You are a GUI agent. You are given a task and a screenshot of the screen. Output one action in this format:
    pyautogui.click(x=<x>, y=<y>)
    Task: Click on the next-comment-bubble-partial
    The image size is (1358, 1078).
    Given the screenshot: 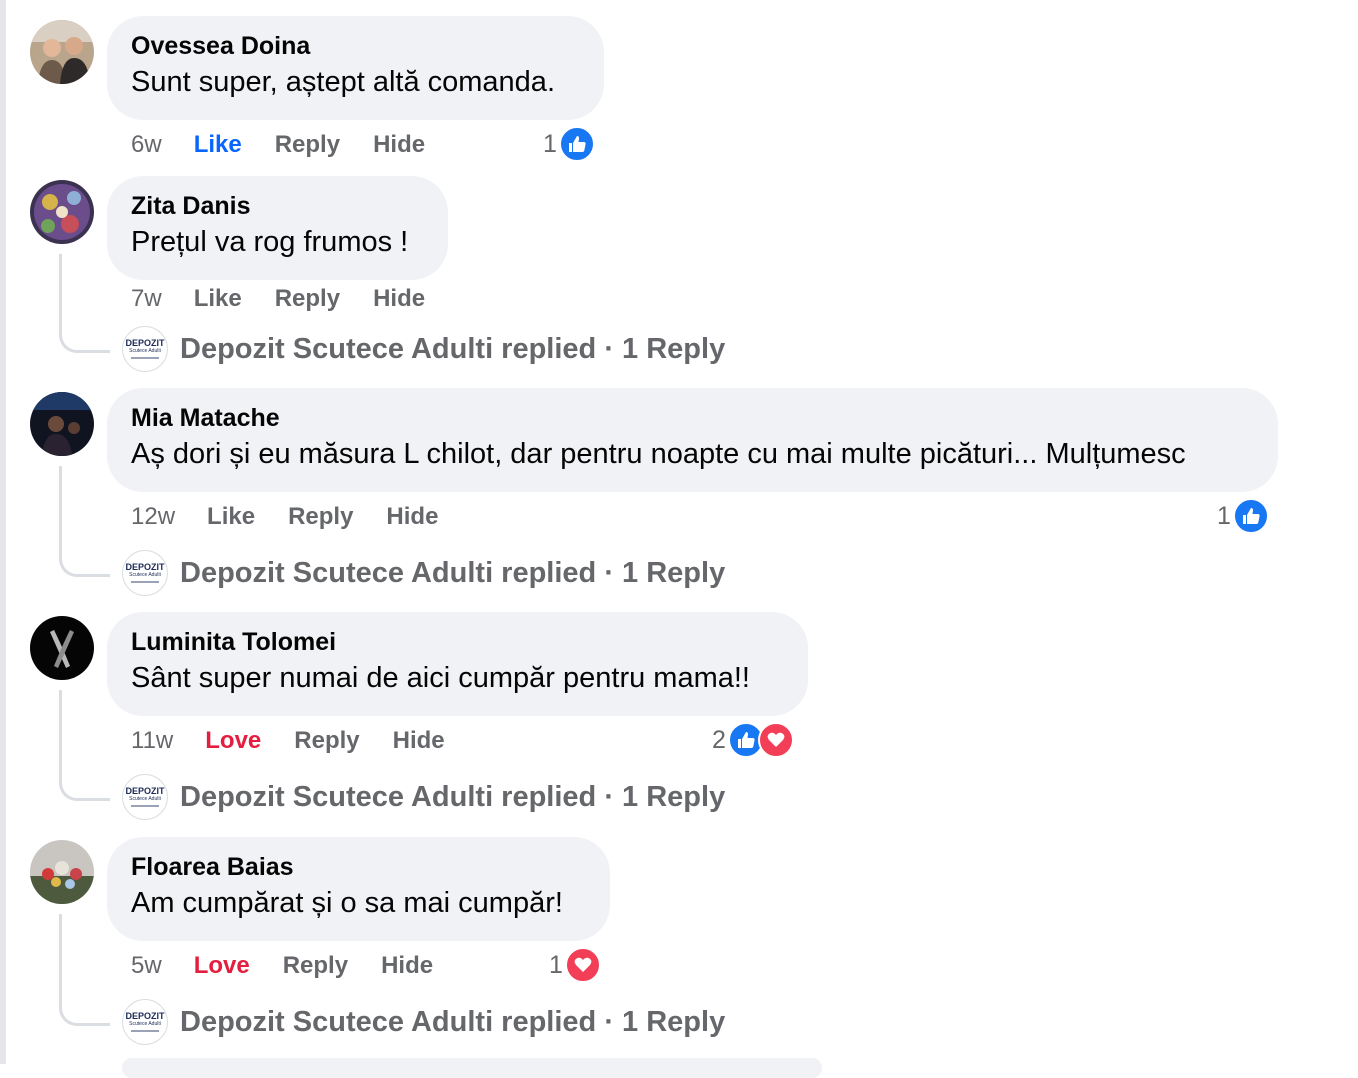 What is the action you would take?
    pyautogui.click(x=472, y=1068)
    